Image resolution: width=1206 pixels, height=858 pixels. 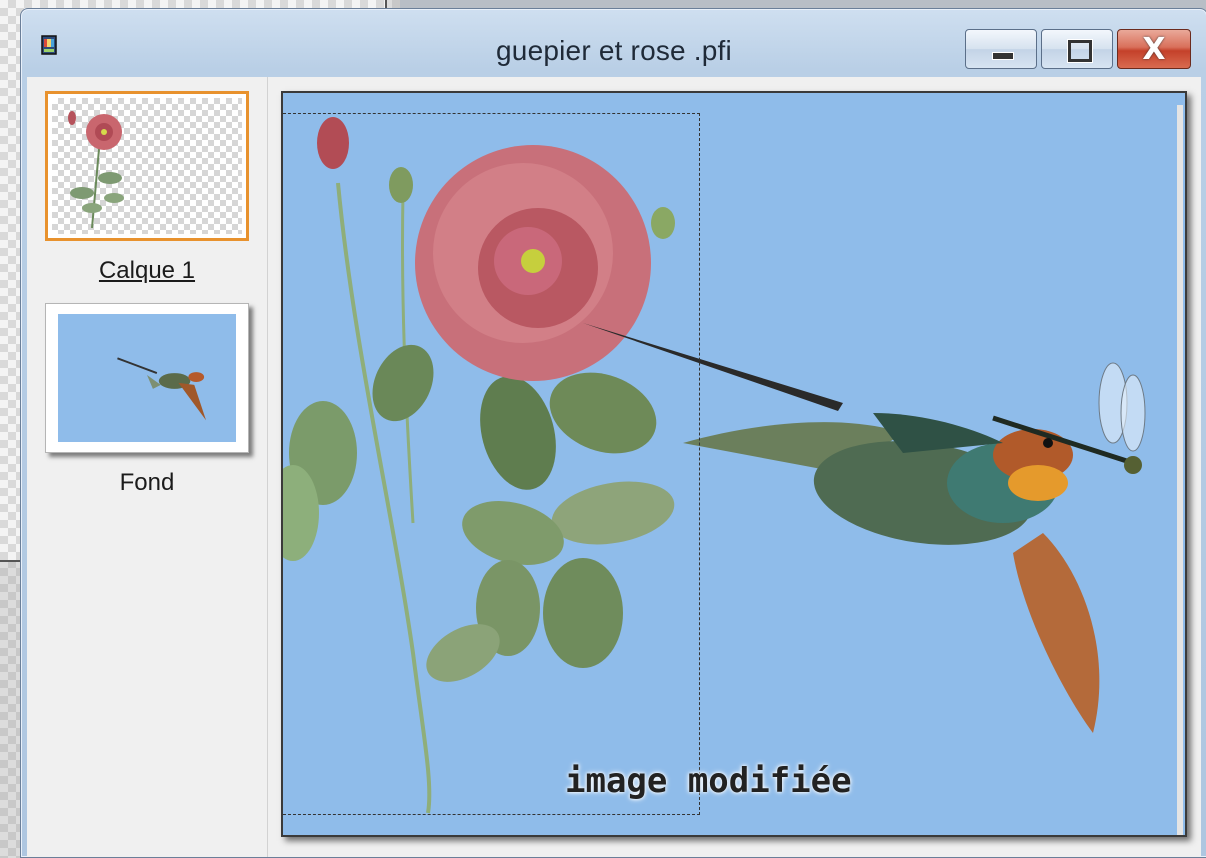 What do you see at coordinates (708, 781) in the screenshot?
I see `overlay-caption: image modifiée` at bounding box center [708, 781].